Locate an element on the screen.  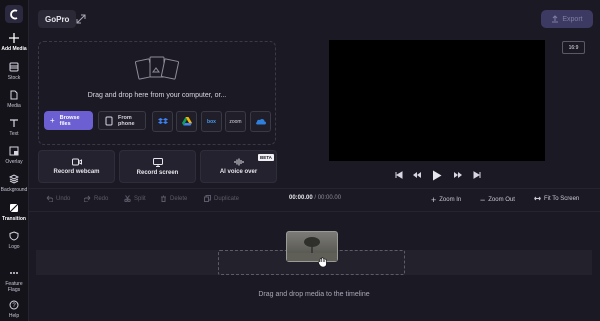
project-name-text: GoPro is located at coordinates (57, 19).